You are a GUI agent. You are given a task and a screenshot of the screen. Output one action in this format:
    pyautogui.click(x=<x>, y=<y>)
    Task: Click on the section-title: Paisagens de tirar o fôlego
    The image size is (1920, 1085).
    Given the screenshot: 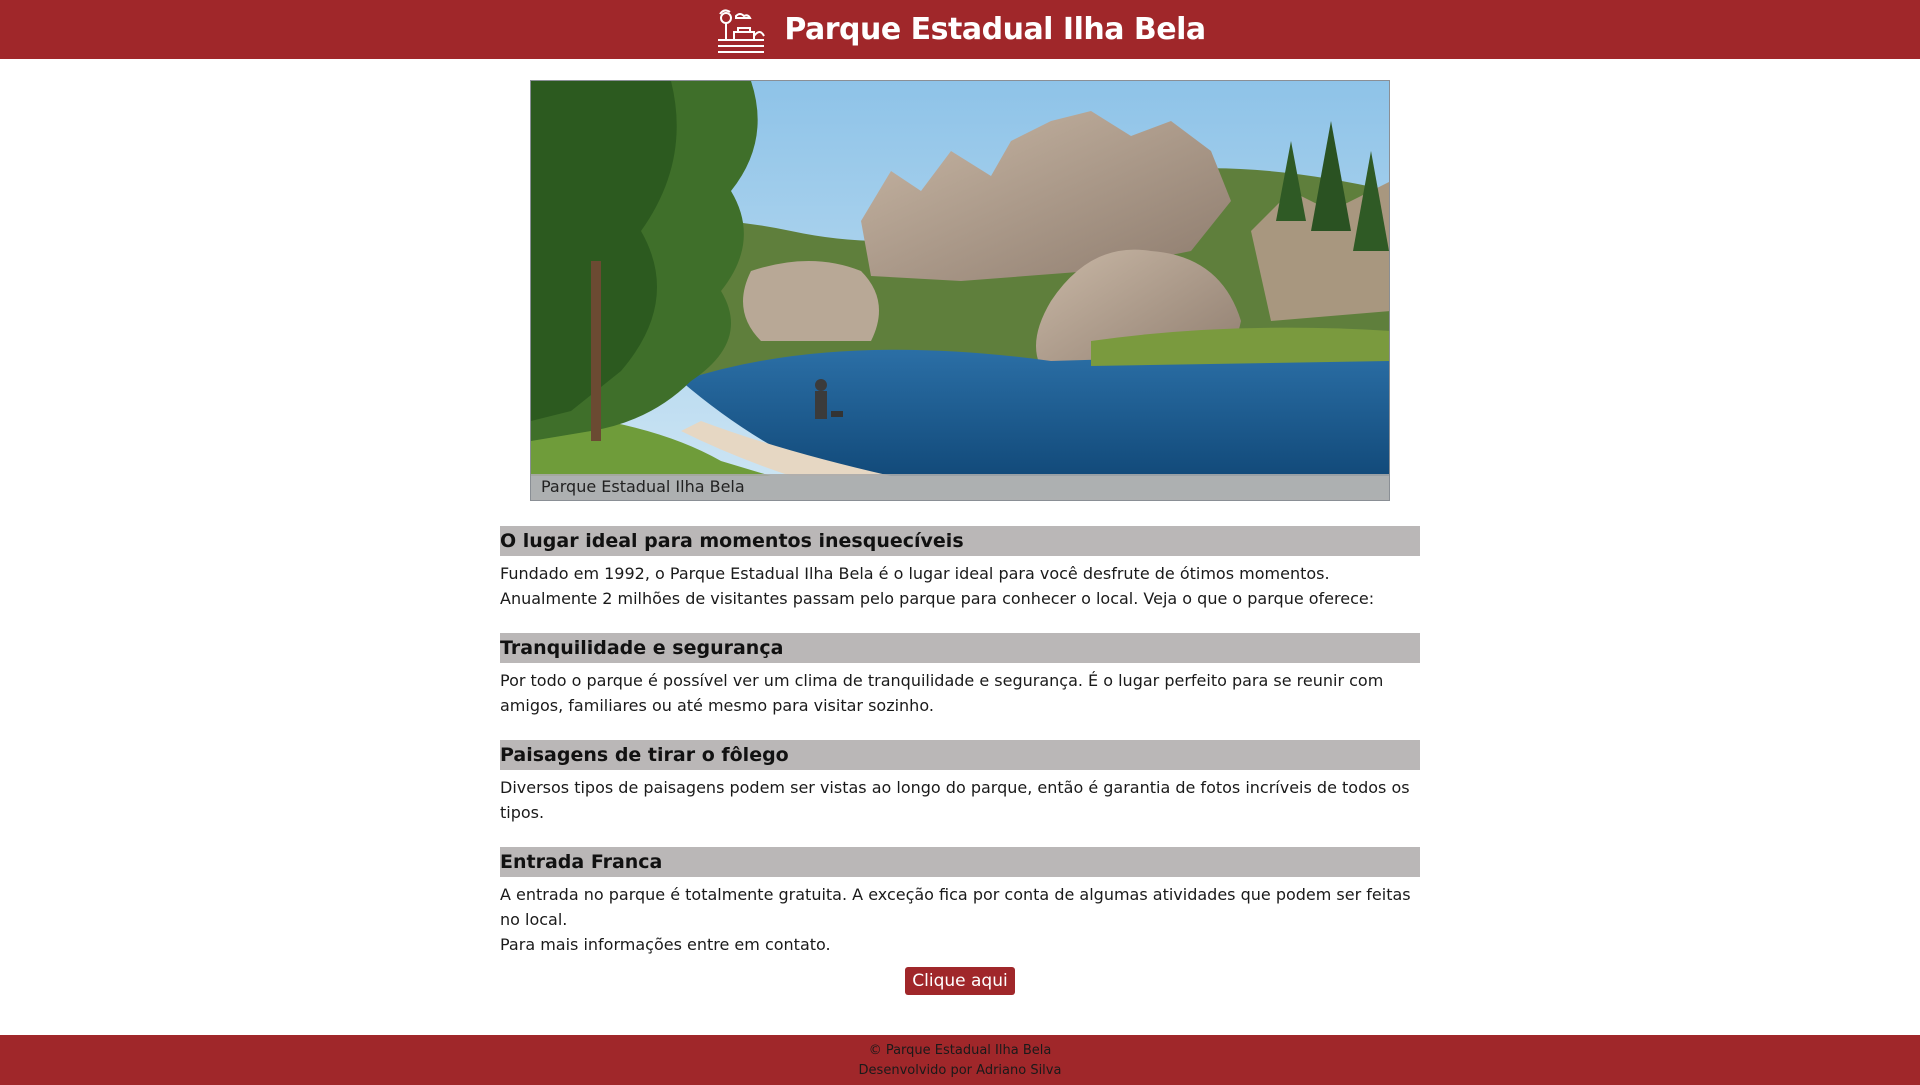 What is the action you would take?
    pyautogui.click(x=960, y=755)
    